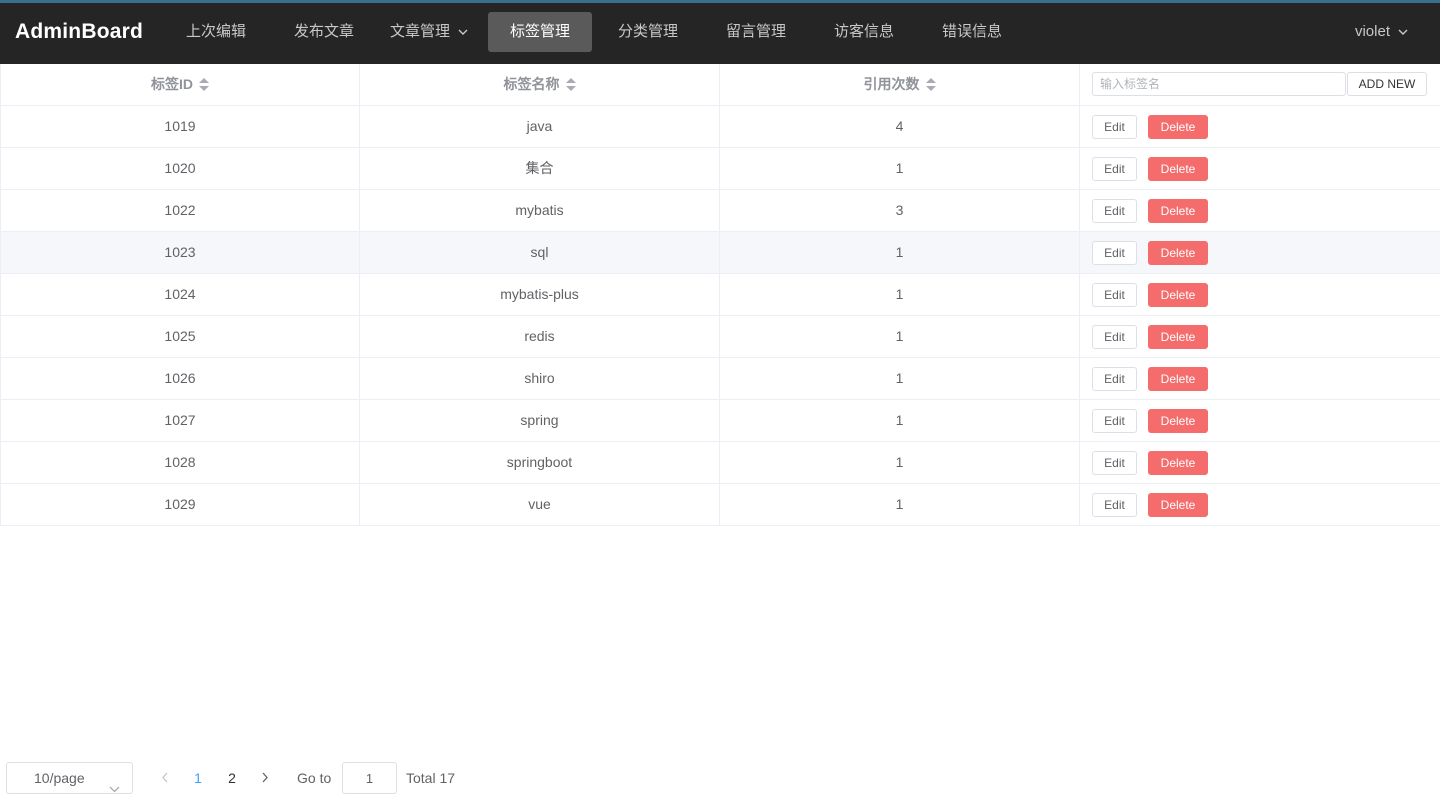 The height and width of the screenshot is (803, 1440). I want to click on nav-item-message-management: 留言管理, so click(756, 32).